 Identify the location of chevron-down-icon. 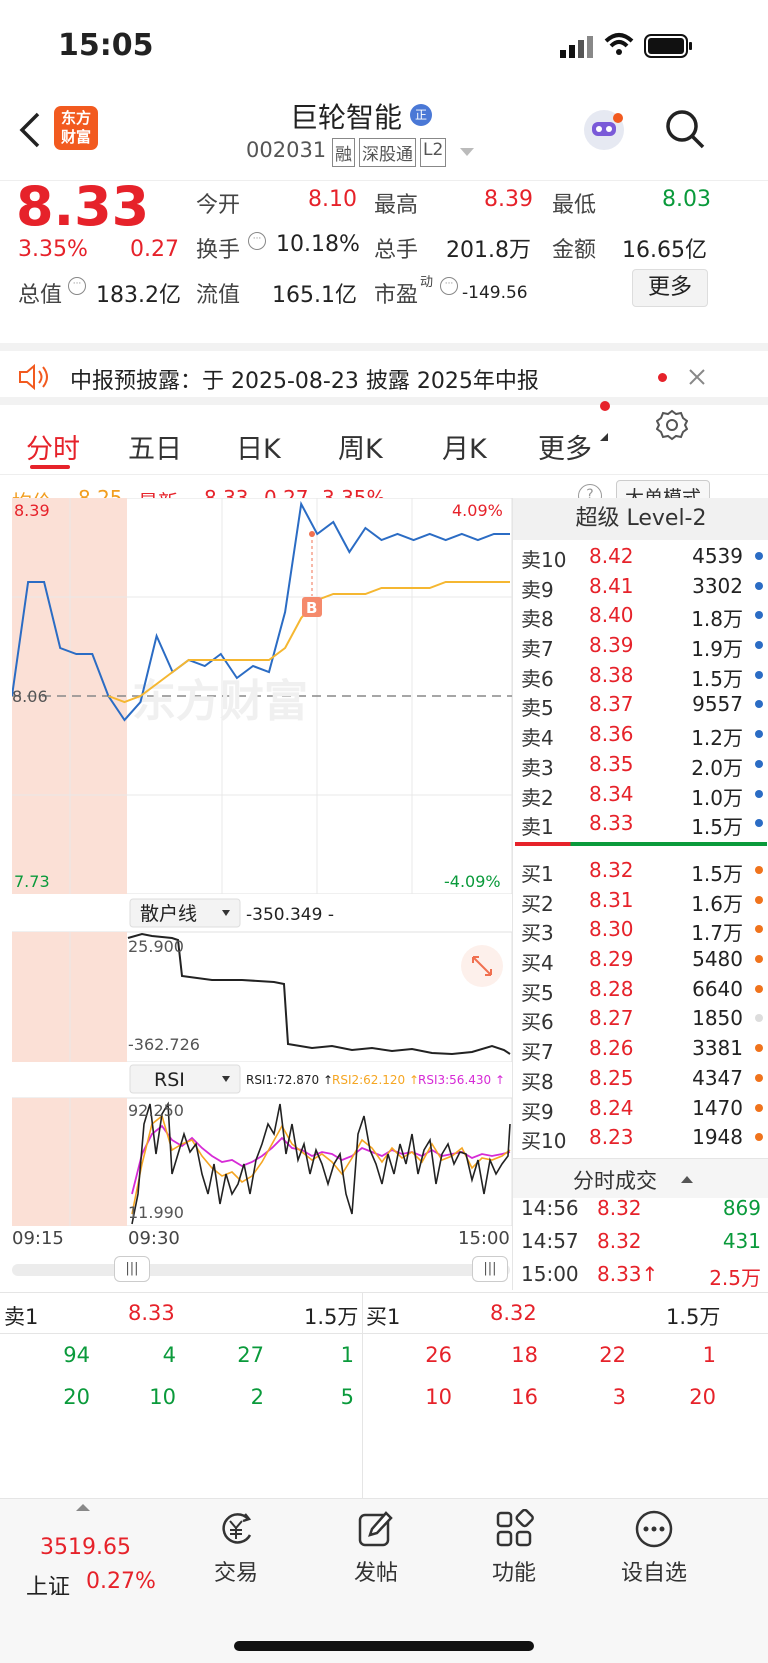
(467, 153).